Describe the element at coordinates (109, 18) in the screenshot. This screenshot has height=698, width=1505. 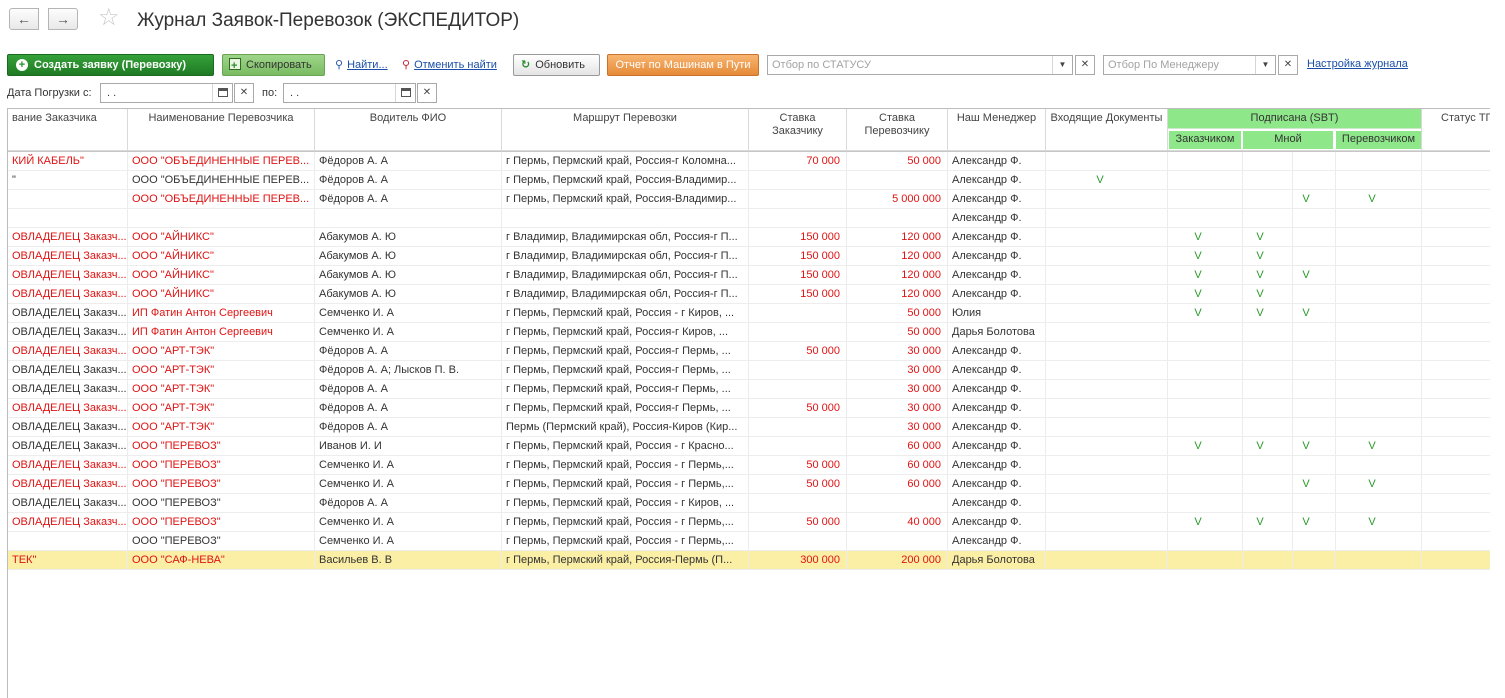
I see `star-icon: ☆` at that location.